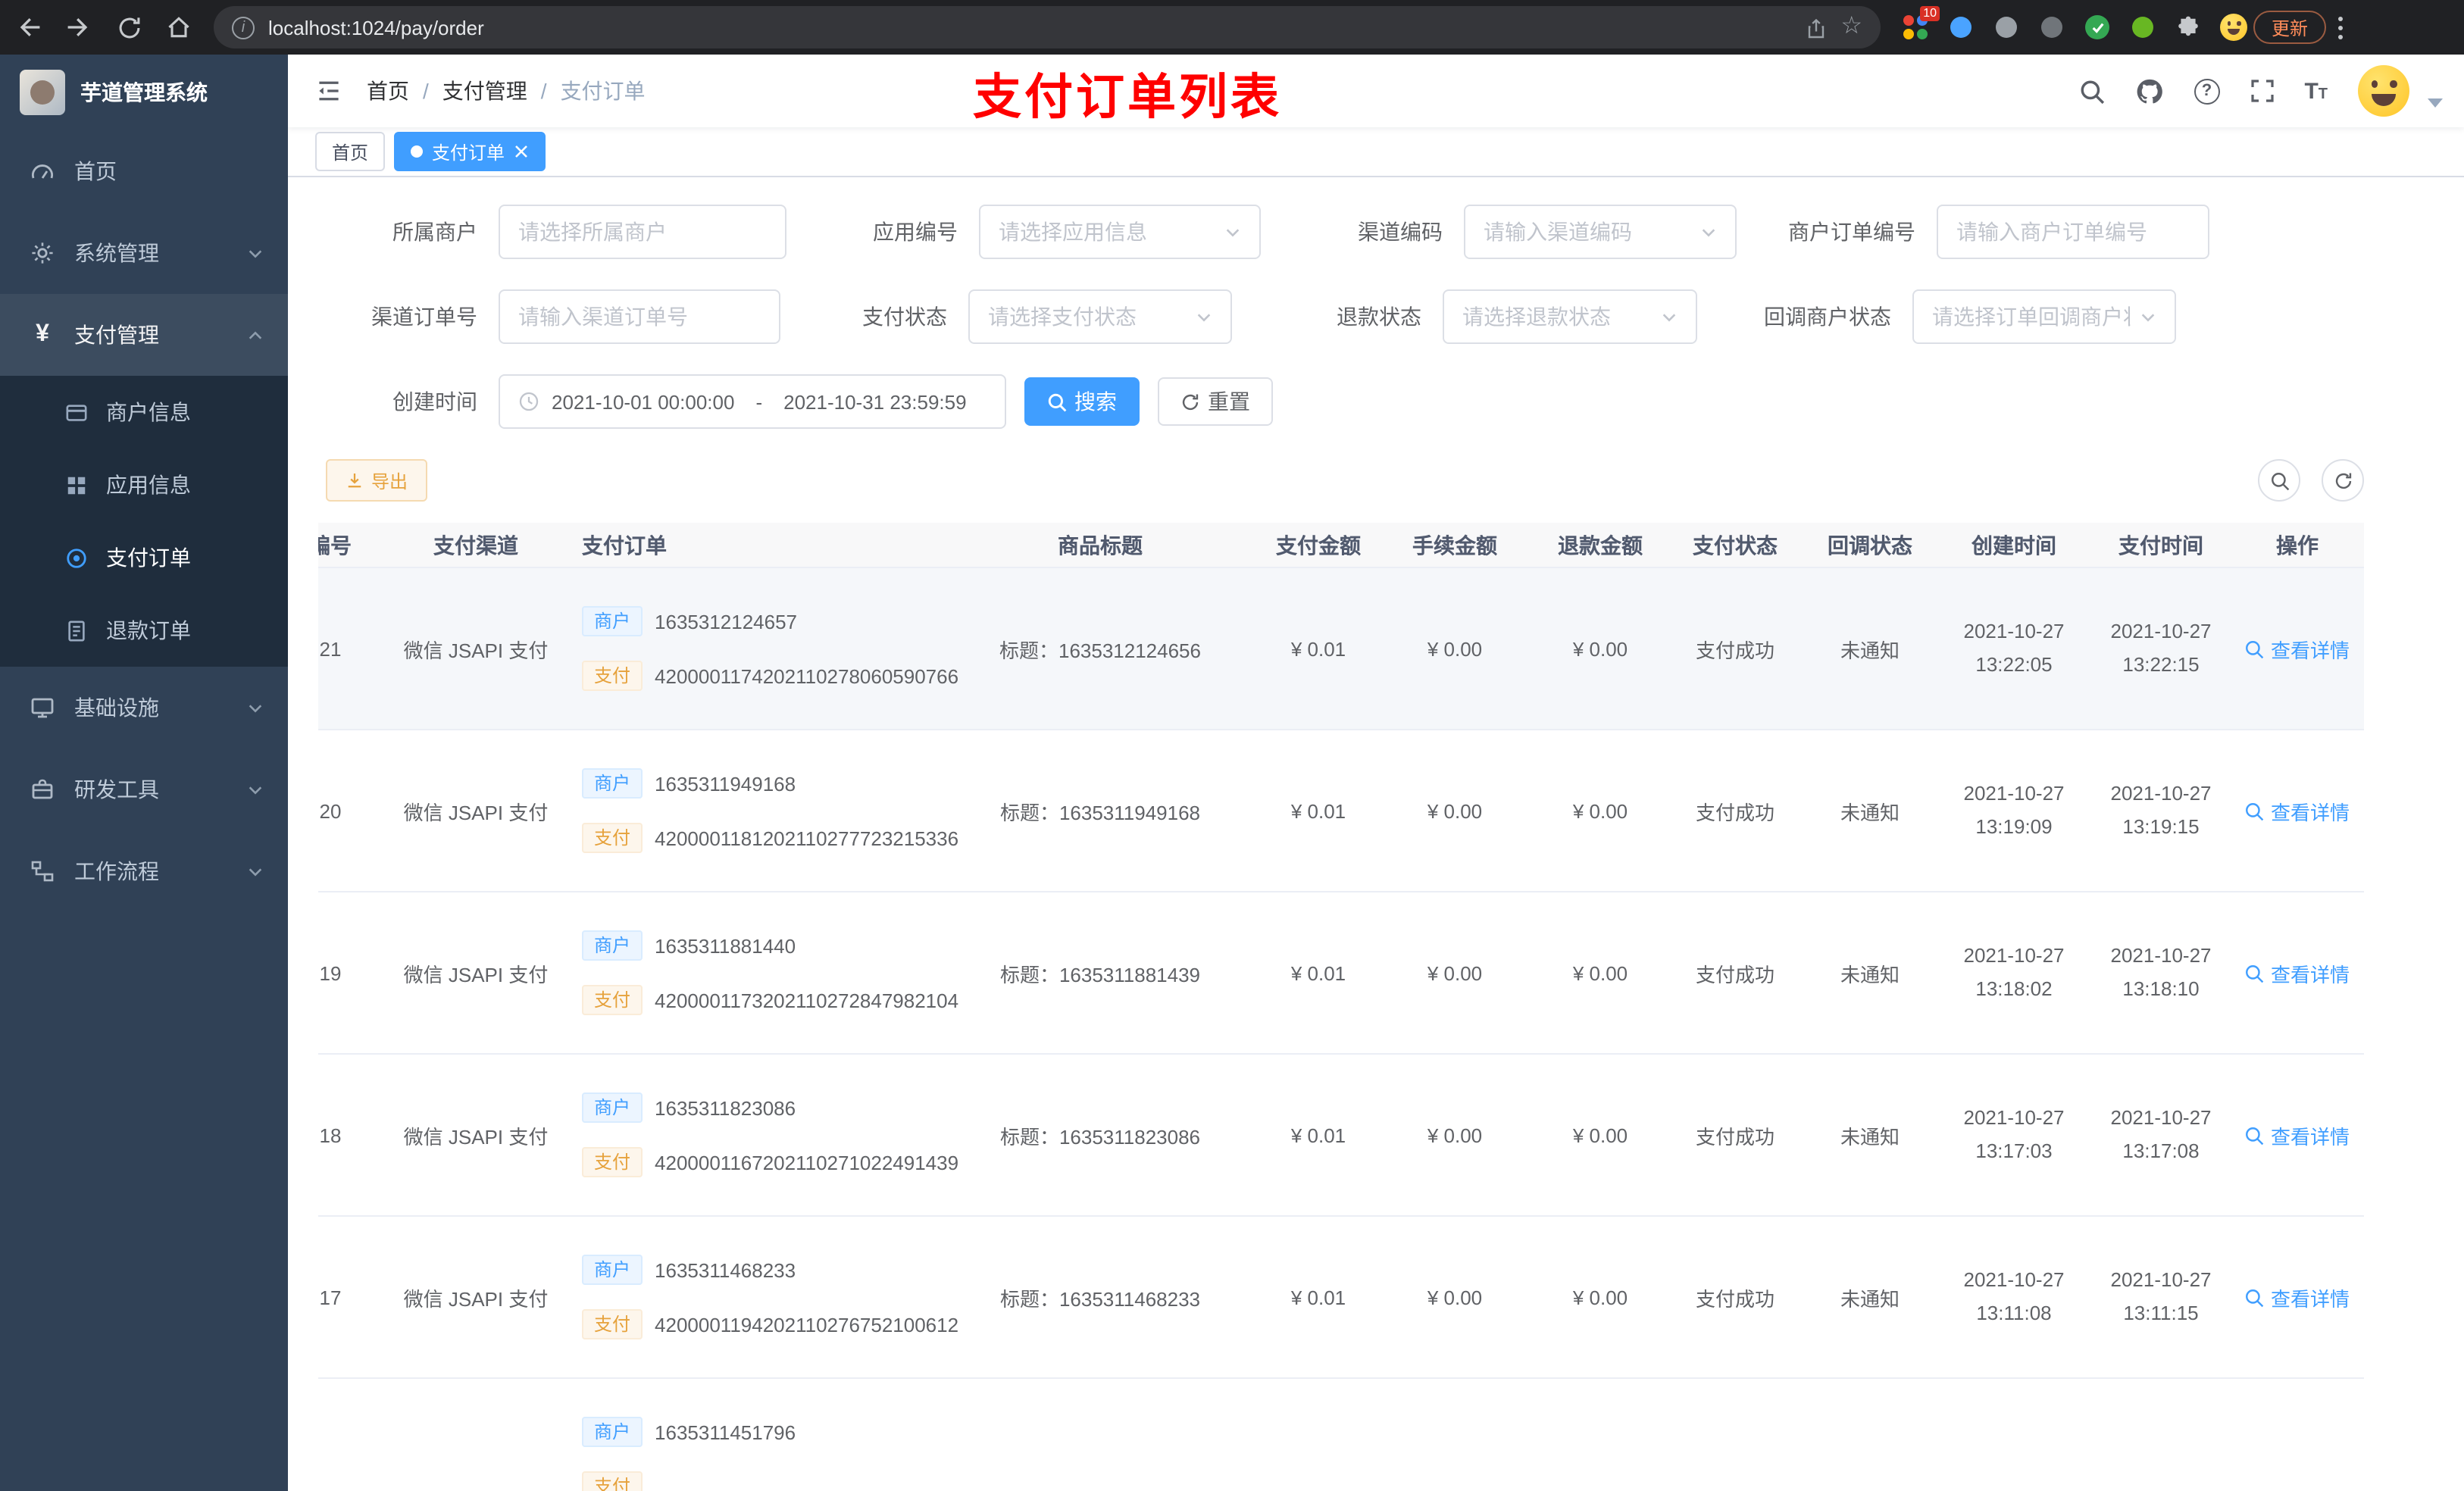 This screenshot has height=1491, width=2464. What do you see at coordinates (612, 945) in the screenshot?
I see `merchant-tag: 商户` at bounding box center [612, 945].